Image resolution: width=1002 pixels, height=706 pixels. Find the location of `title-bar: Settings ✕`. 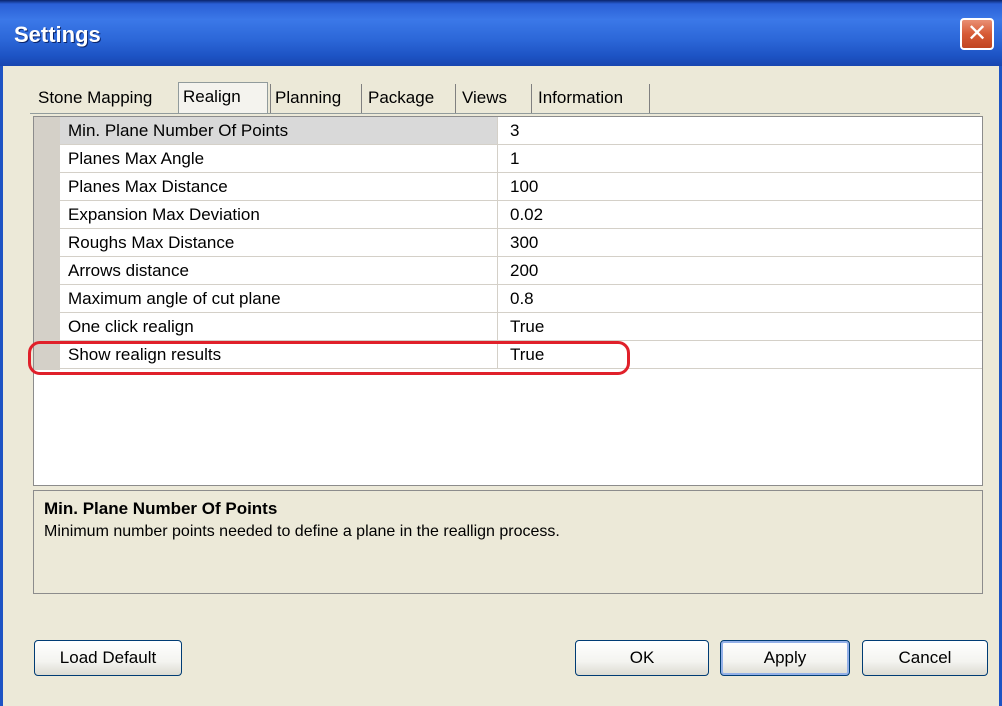

title-bar: Settings ✕ is located at coordinates (501, 33).